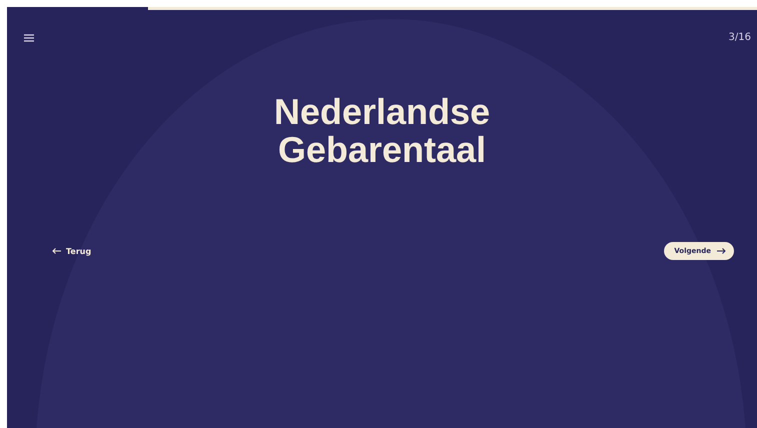 This screenshot has height=428, width=757. I want to click on back-button: Terug, so click(72, 251).